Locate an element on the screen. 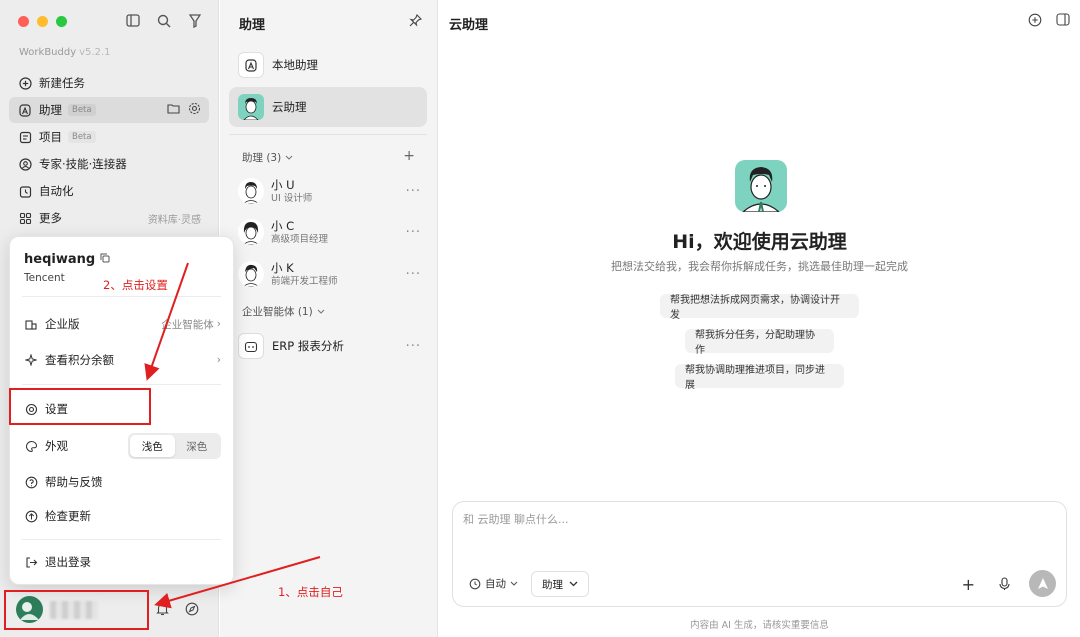 Image resolution: width=1080 pixels, height=637 pixels. building-icon is located at coordinates (31, 324).